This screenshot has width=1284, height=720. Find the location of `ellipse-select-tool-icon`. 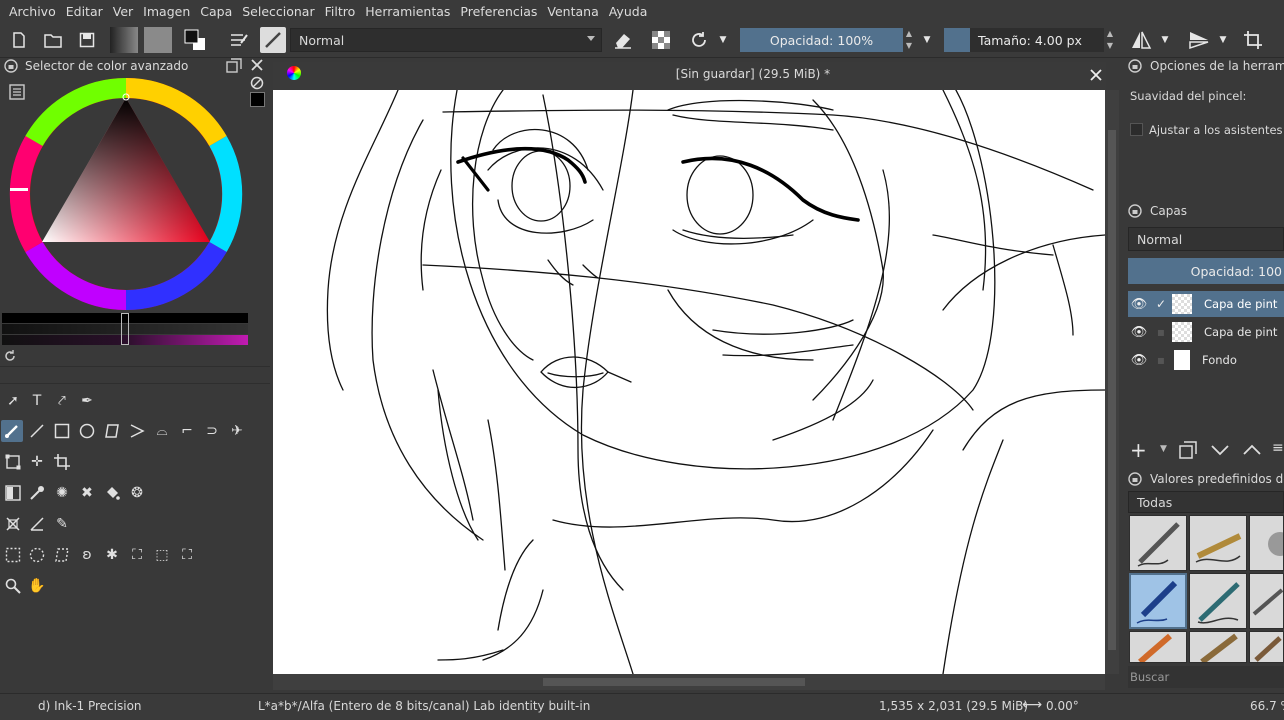

ellipse-select-tool-icon is located at coordinates (37, 555).